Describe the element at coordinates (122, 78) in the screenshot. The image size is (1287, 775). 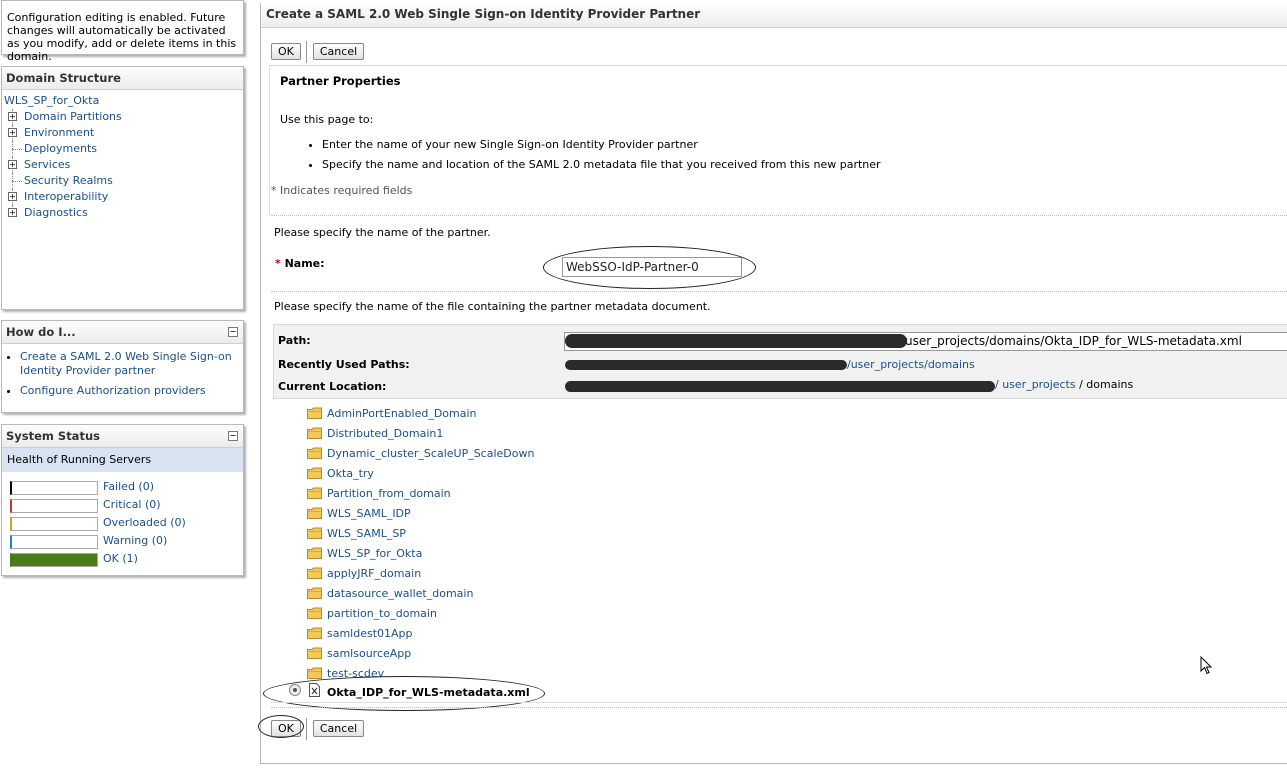
I see `domain-structure-title: Domain Structure` at that location.